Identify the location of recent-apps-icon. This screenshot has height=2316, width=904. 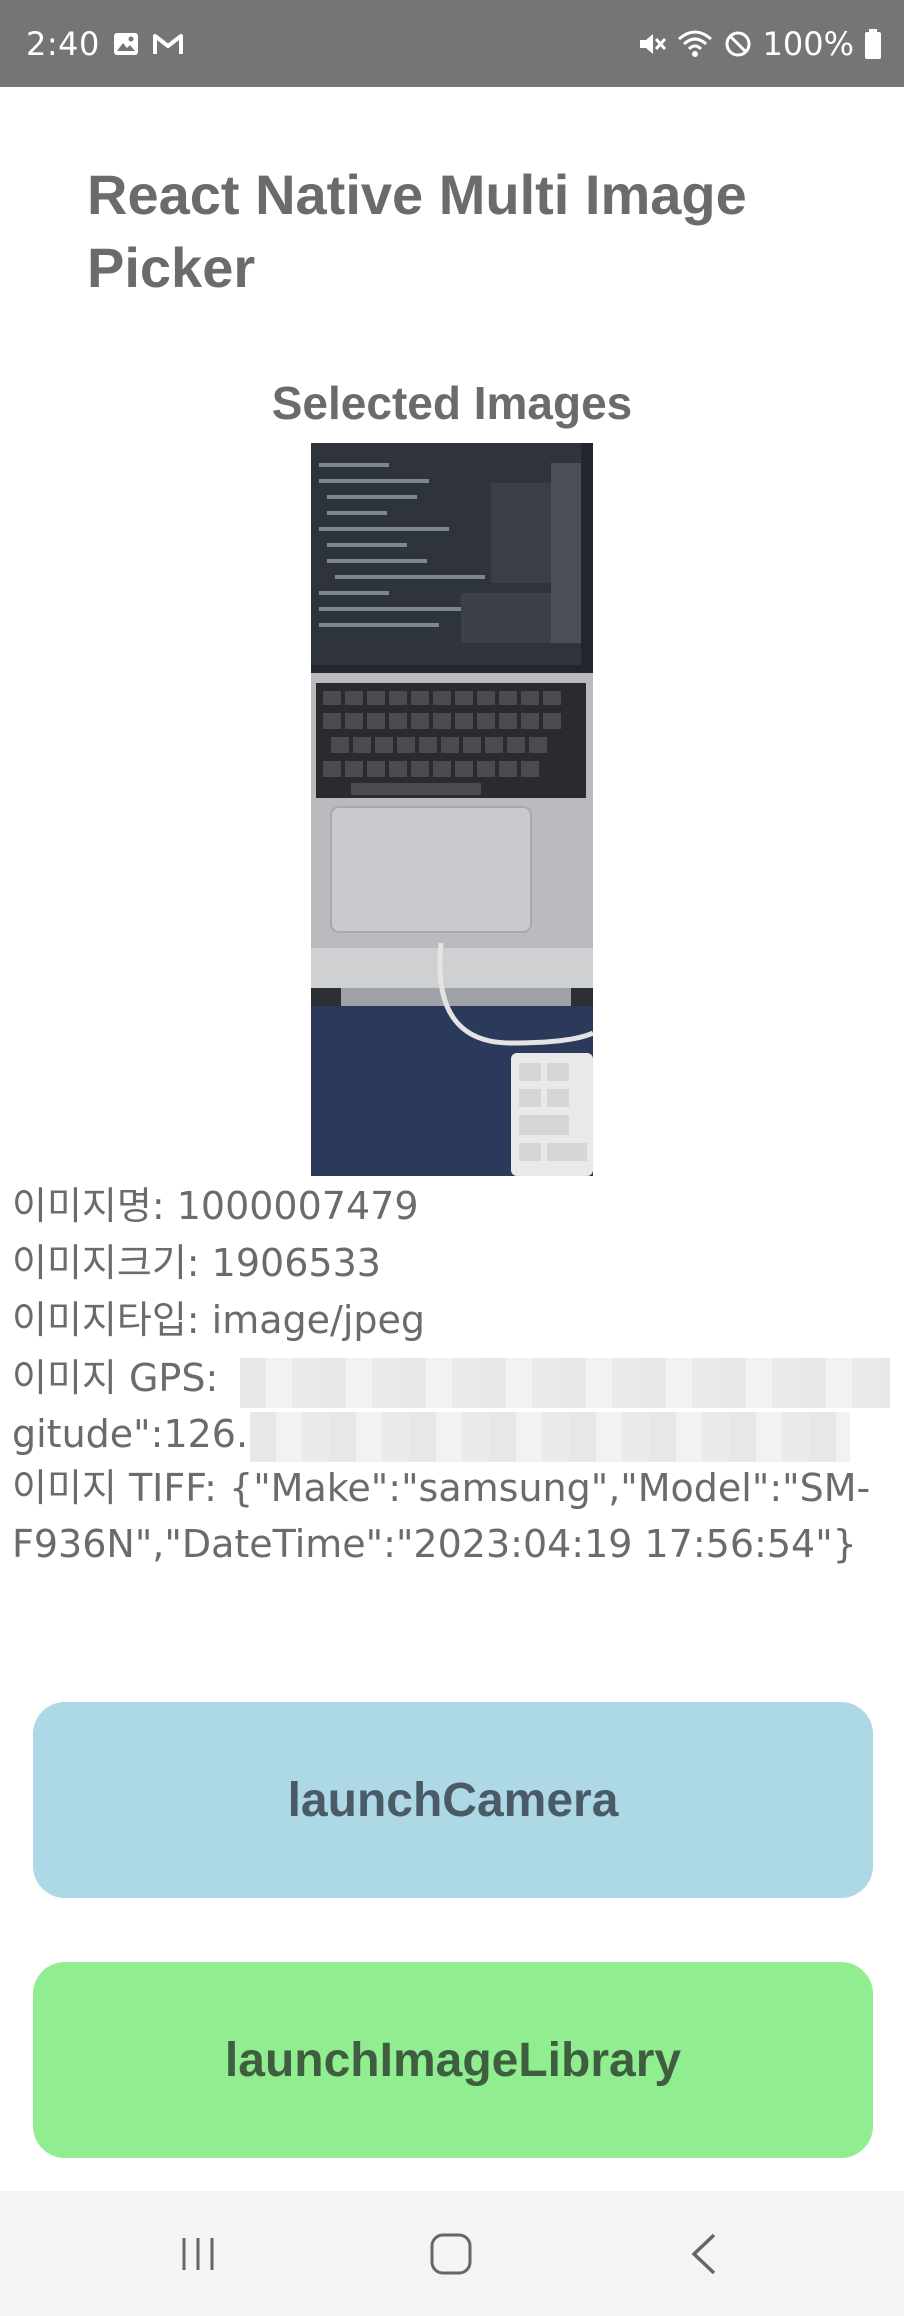
(198, 2253).